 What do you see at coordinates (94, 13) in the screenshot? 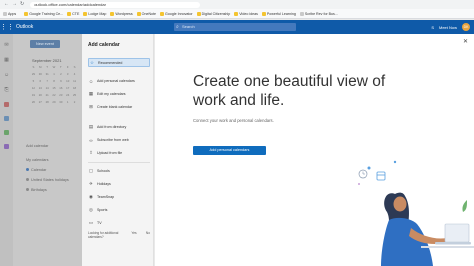
I see `bookmark-item: Lodge Map` at bounding box center [94, 13].